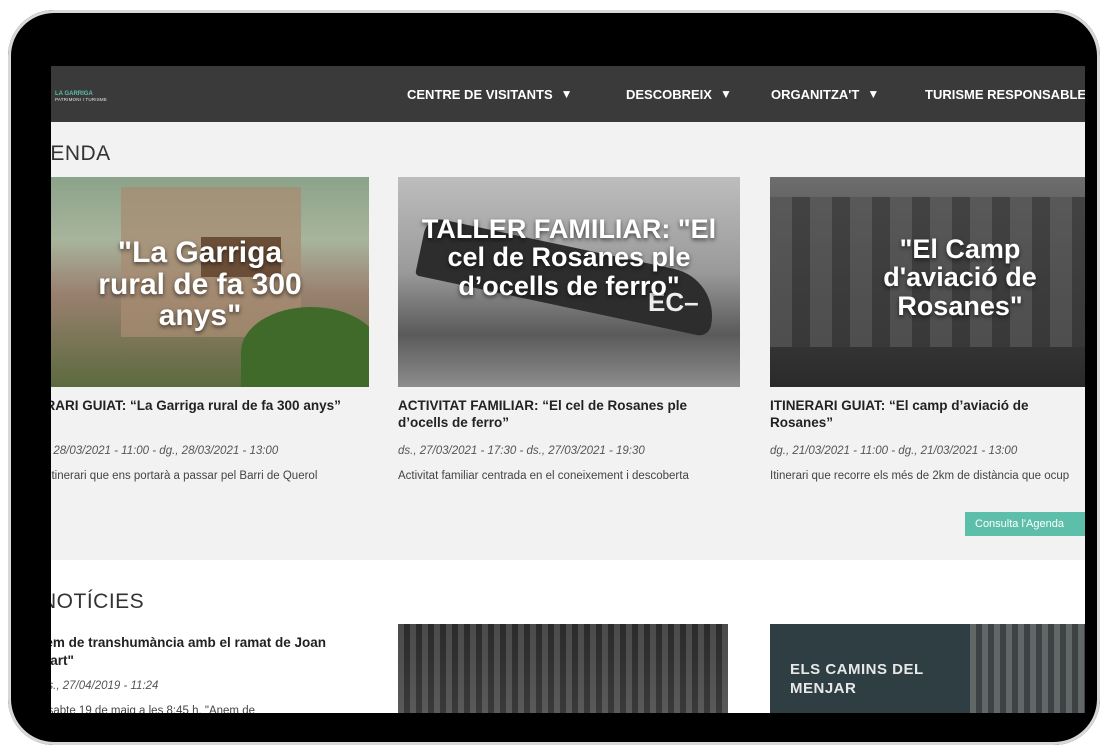 This screenshot has height=747, width=1100. I want to click on news-item-image, so click(563, 668).